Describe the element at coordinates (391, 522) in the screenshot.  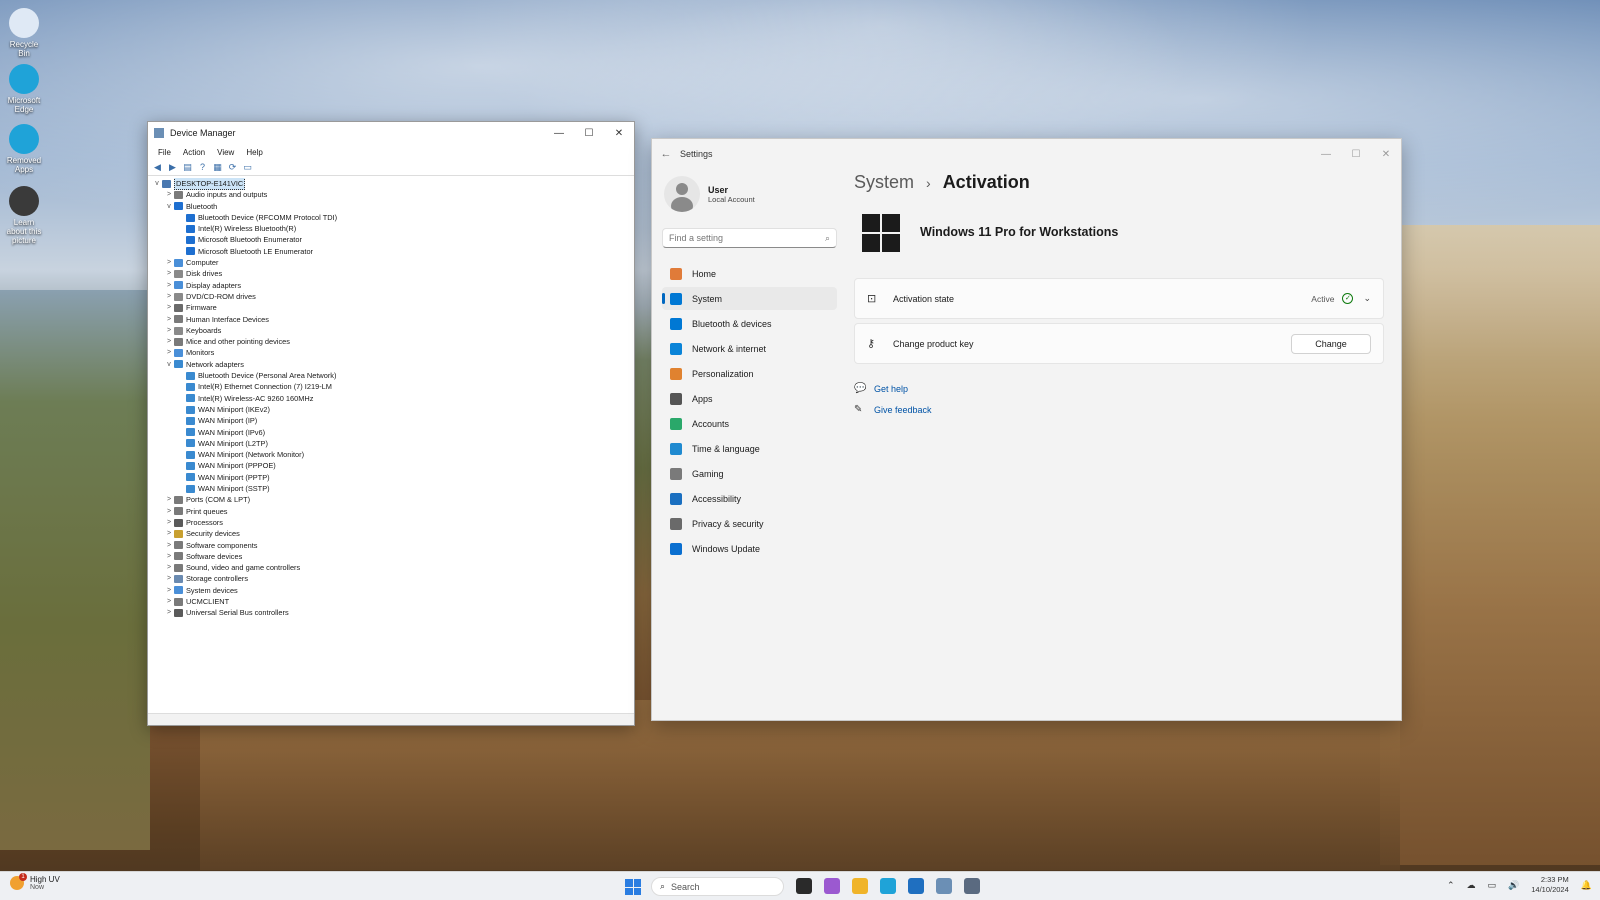
I see `tree-node: > Processors` at that location.